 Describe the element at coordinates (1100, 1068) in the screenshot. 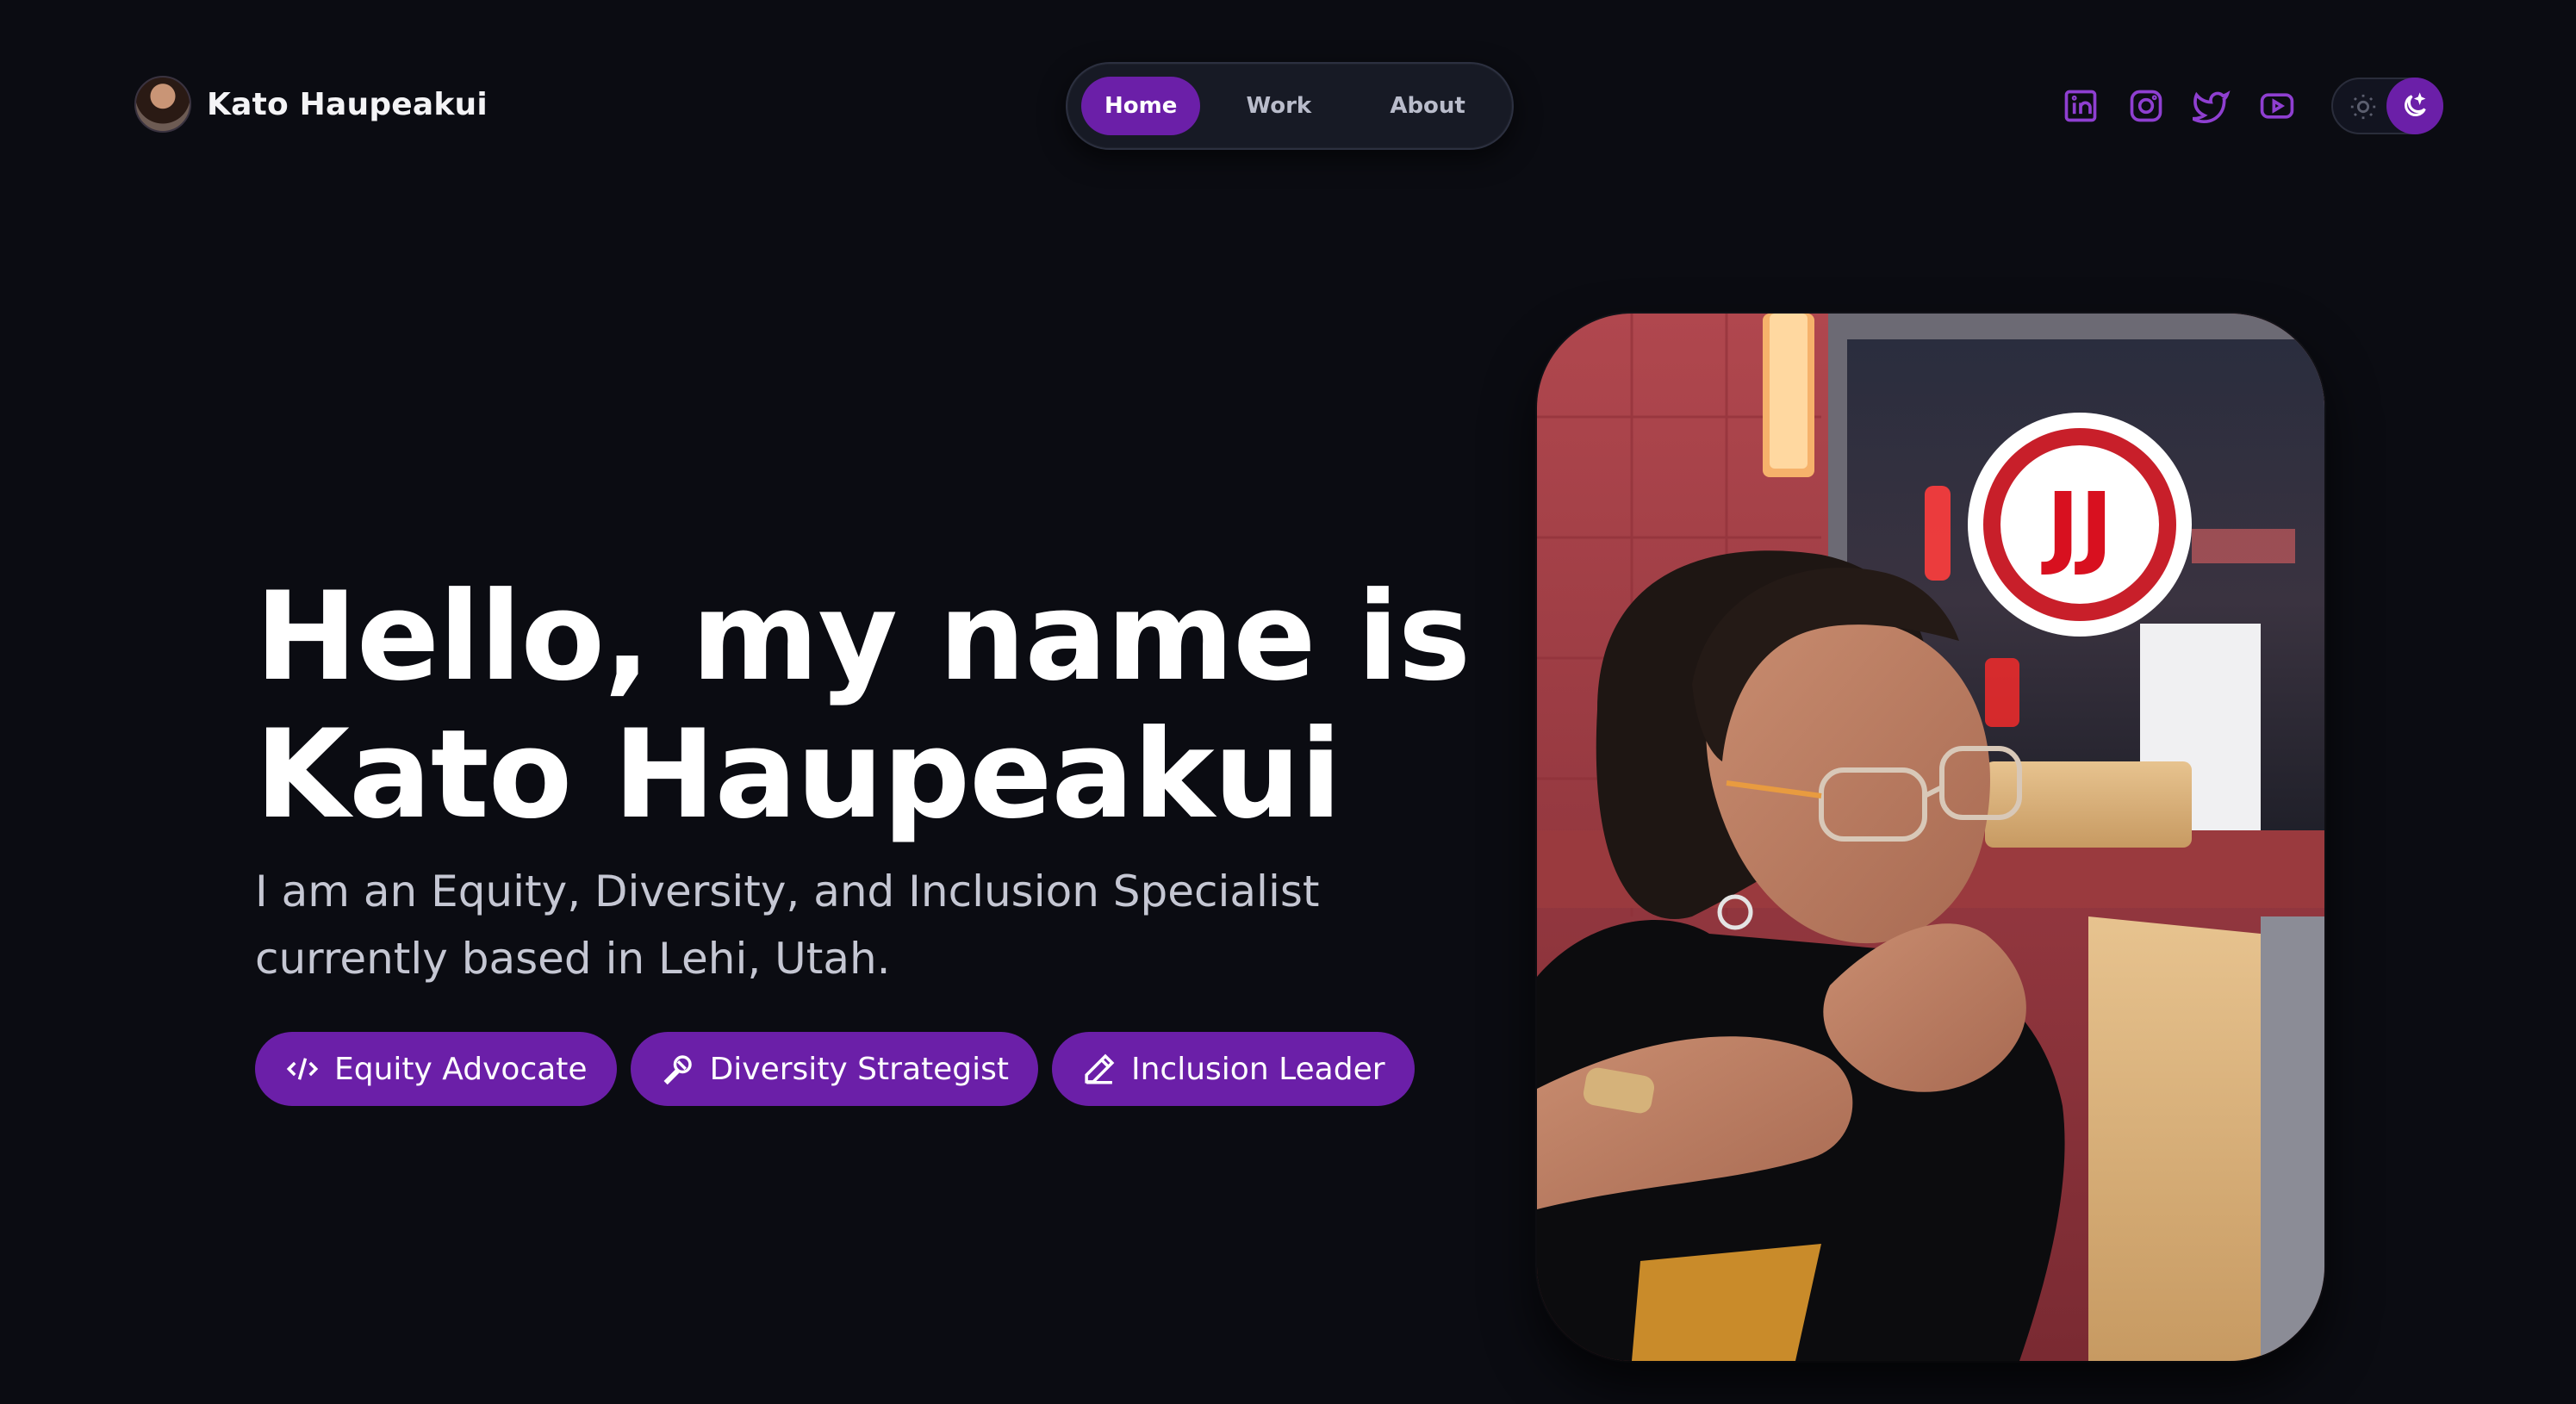

I see `pencil-icon` at that location.